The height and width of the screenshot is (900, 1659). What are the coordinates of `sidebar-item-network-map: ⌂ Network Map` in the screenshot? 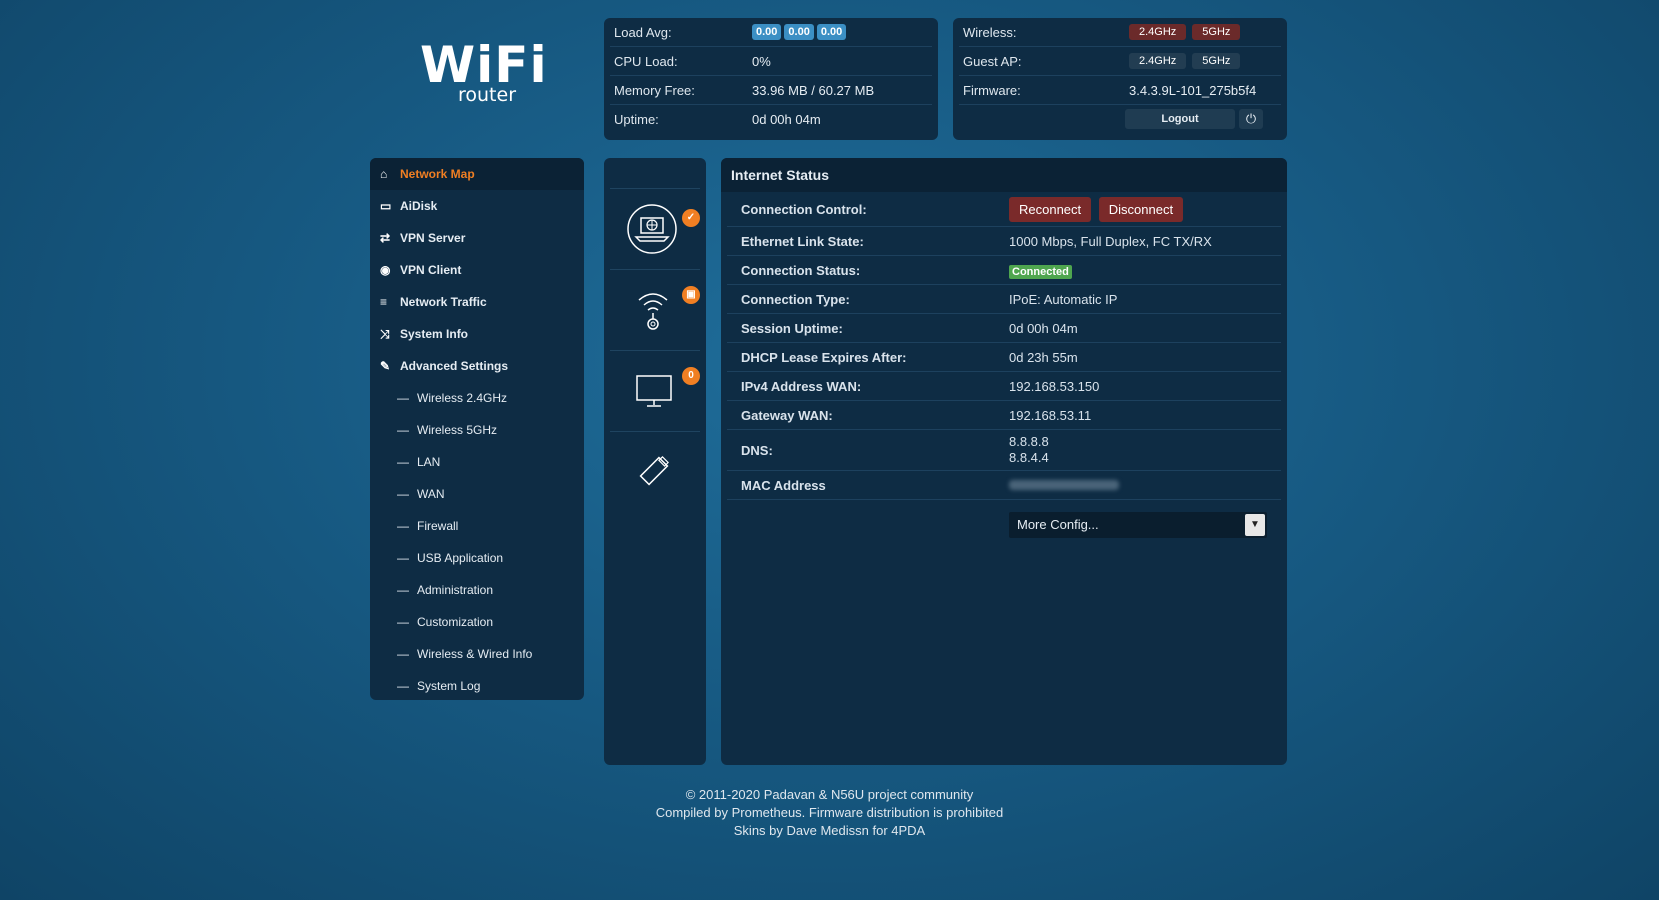 It's located at (477, 174).